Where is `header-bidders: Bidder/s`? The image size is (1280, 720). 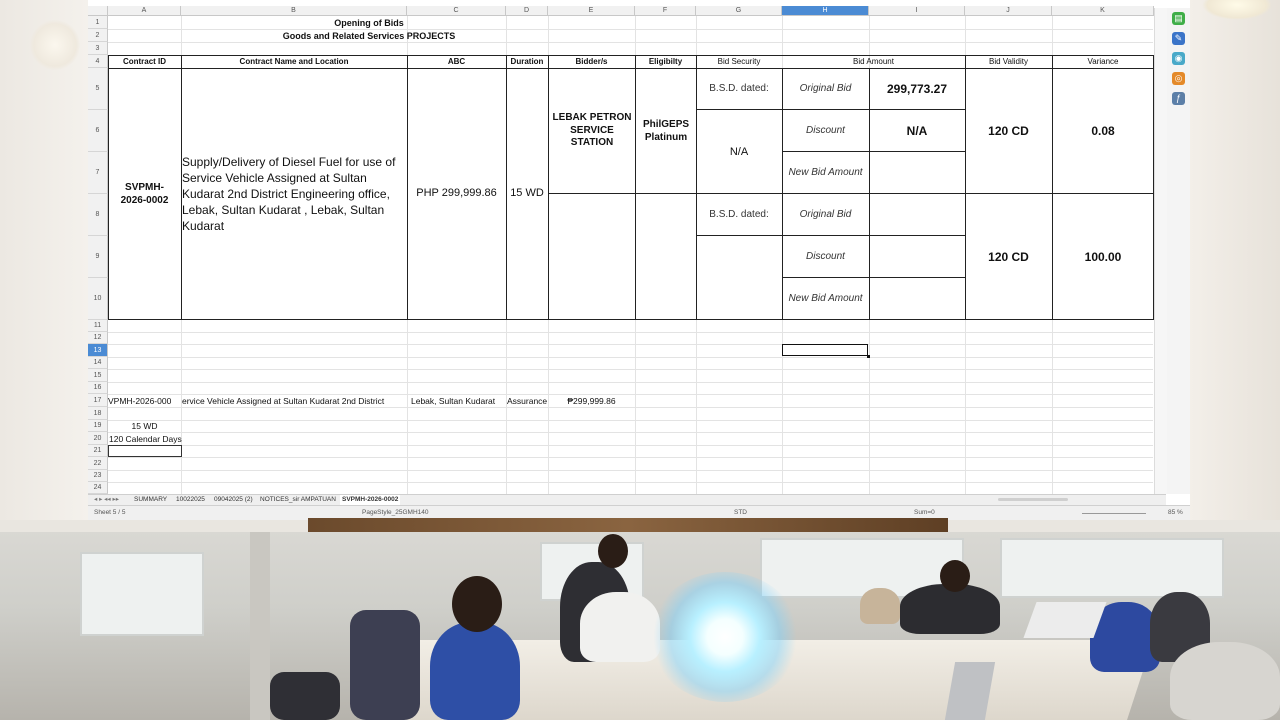 header-bidders: Bidder/s is located at coordinates (591, 61).